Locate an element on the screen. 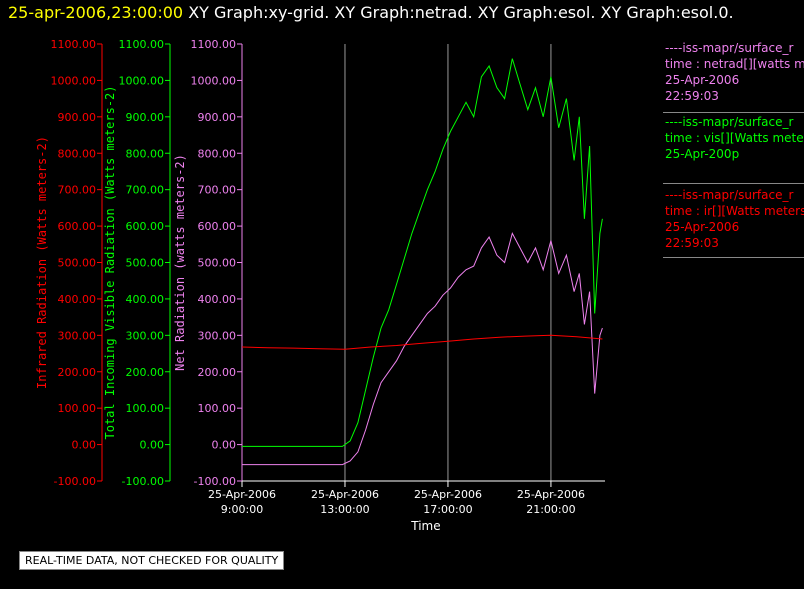  y-tick-label-netrad: 800.00 is located at coordinates (217, 153).